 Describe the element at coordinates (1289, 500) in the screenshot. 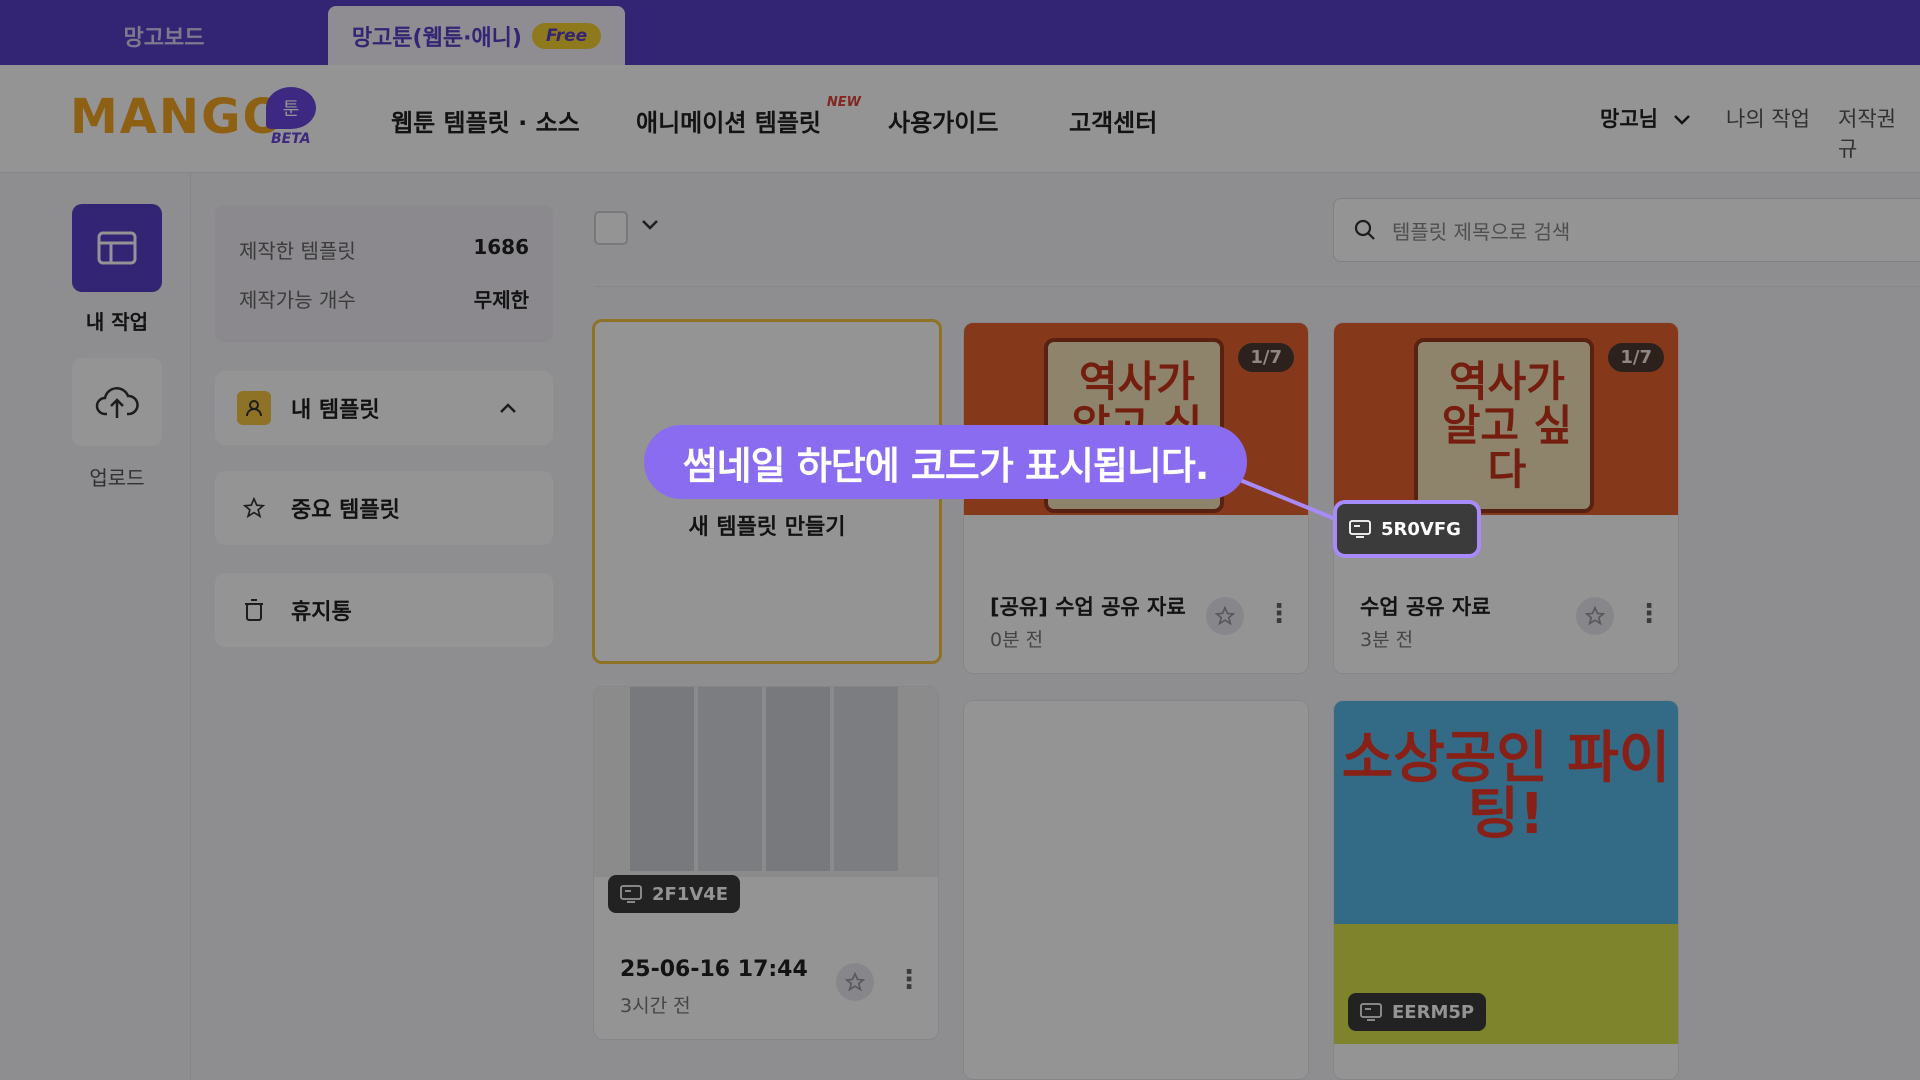

I see `tooltip-connector` at that location.